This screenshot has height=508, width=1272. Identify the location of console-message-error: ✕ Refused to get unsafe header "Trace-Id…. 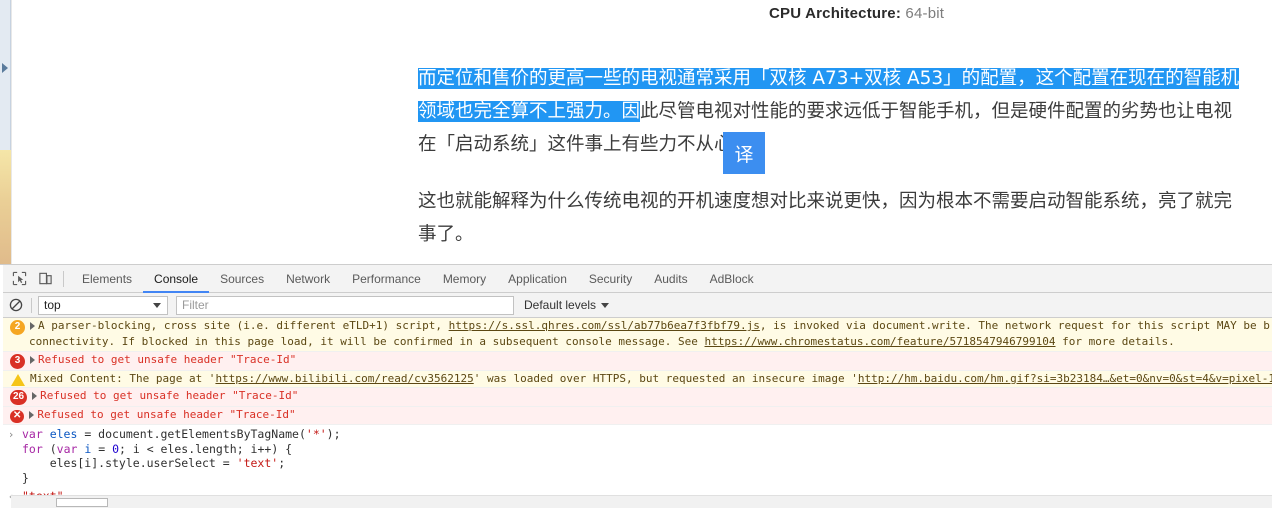
(636, 416).